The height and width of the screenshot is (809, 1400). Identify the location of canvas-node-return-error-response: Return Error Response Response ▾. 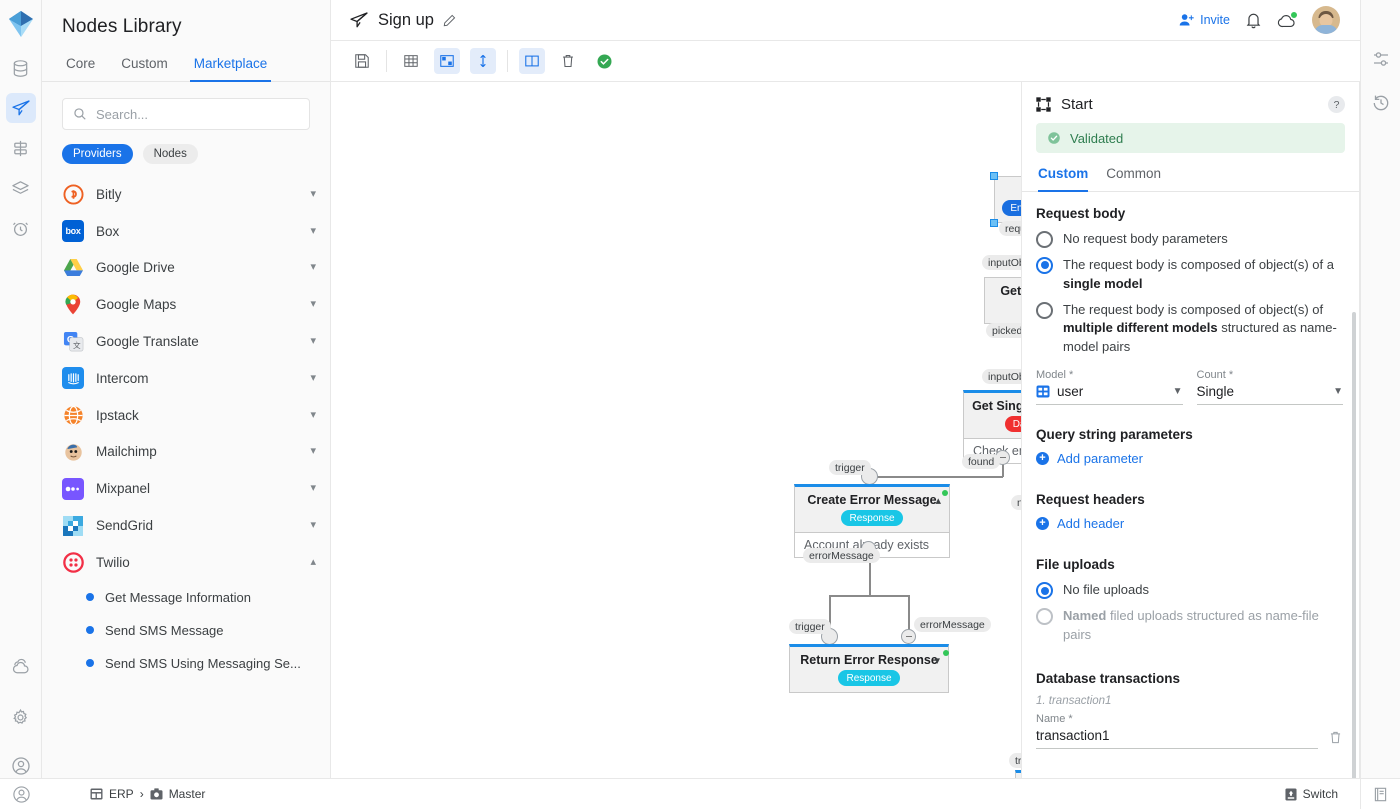
(869, 668).